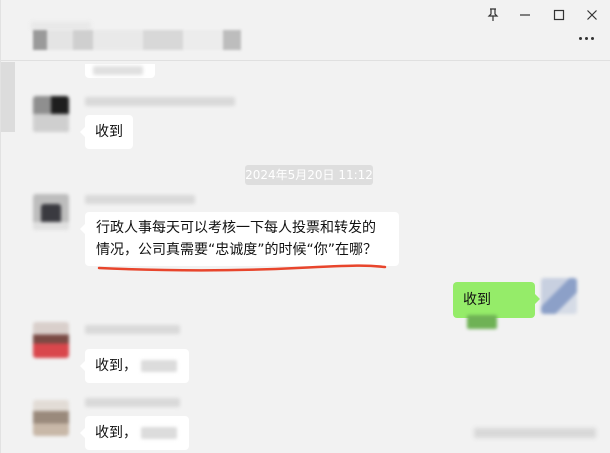 Image resolution: width=610 pixels, height=453 pixels. I want to click on close-button, so click(592, 15).